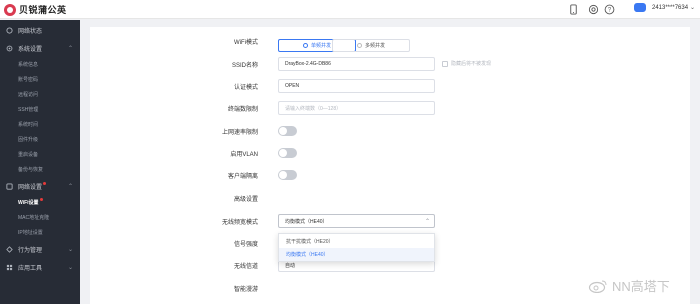  I want to click on sidebar-item-app-tools: 应用工具 ⌄, so click(40, 267).